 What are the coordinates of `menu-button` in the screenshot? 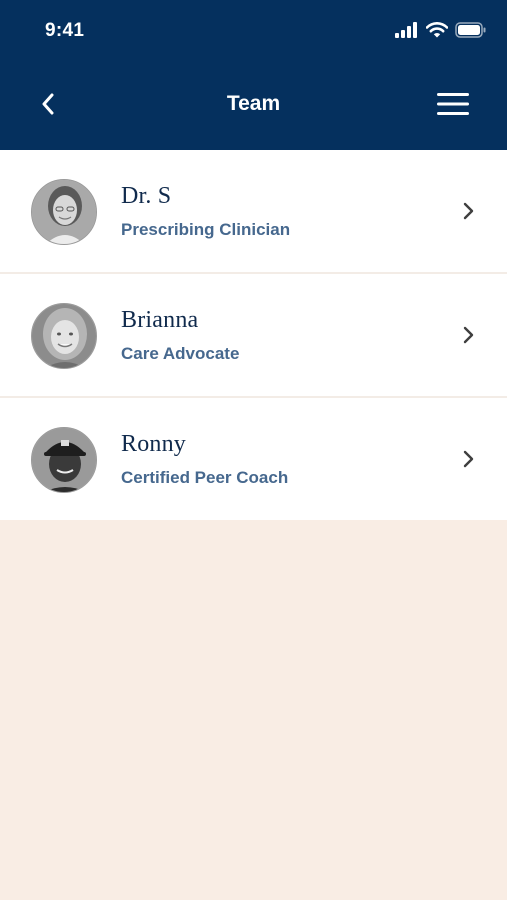 It's located at (453, 106).